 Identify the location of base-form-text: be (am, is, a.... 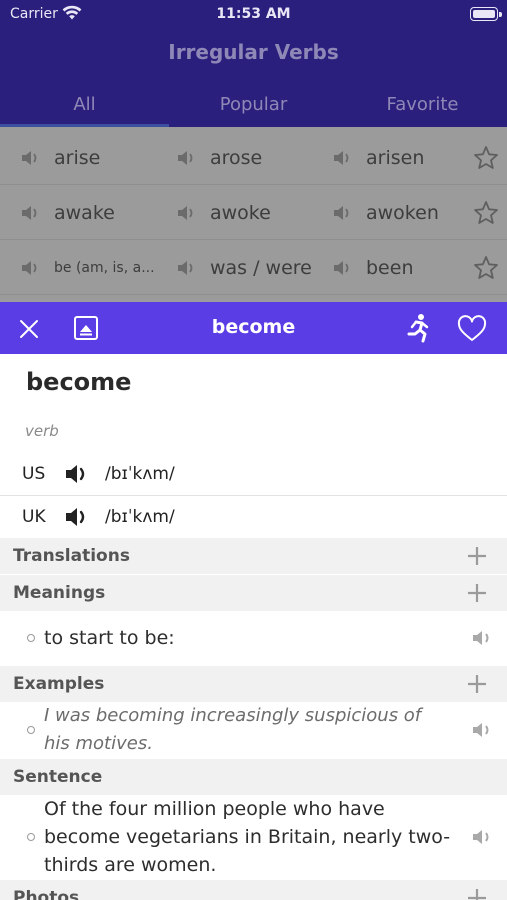
(104, 267).